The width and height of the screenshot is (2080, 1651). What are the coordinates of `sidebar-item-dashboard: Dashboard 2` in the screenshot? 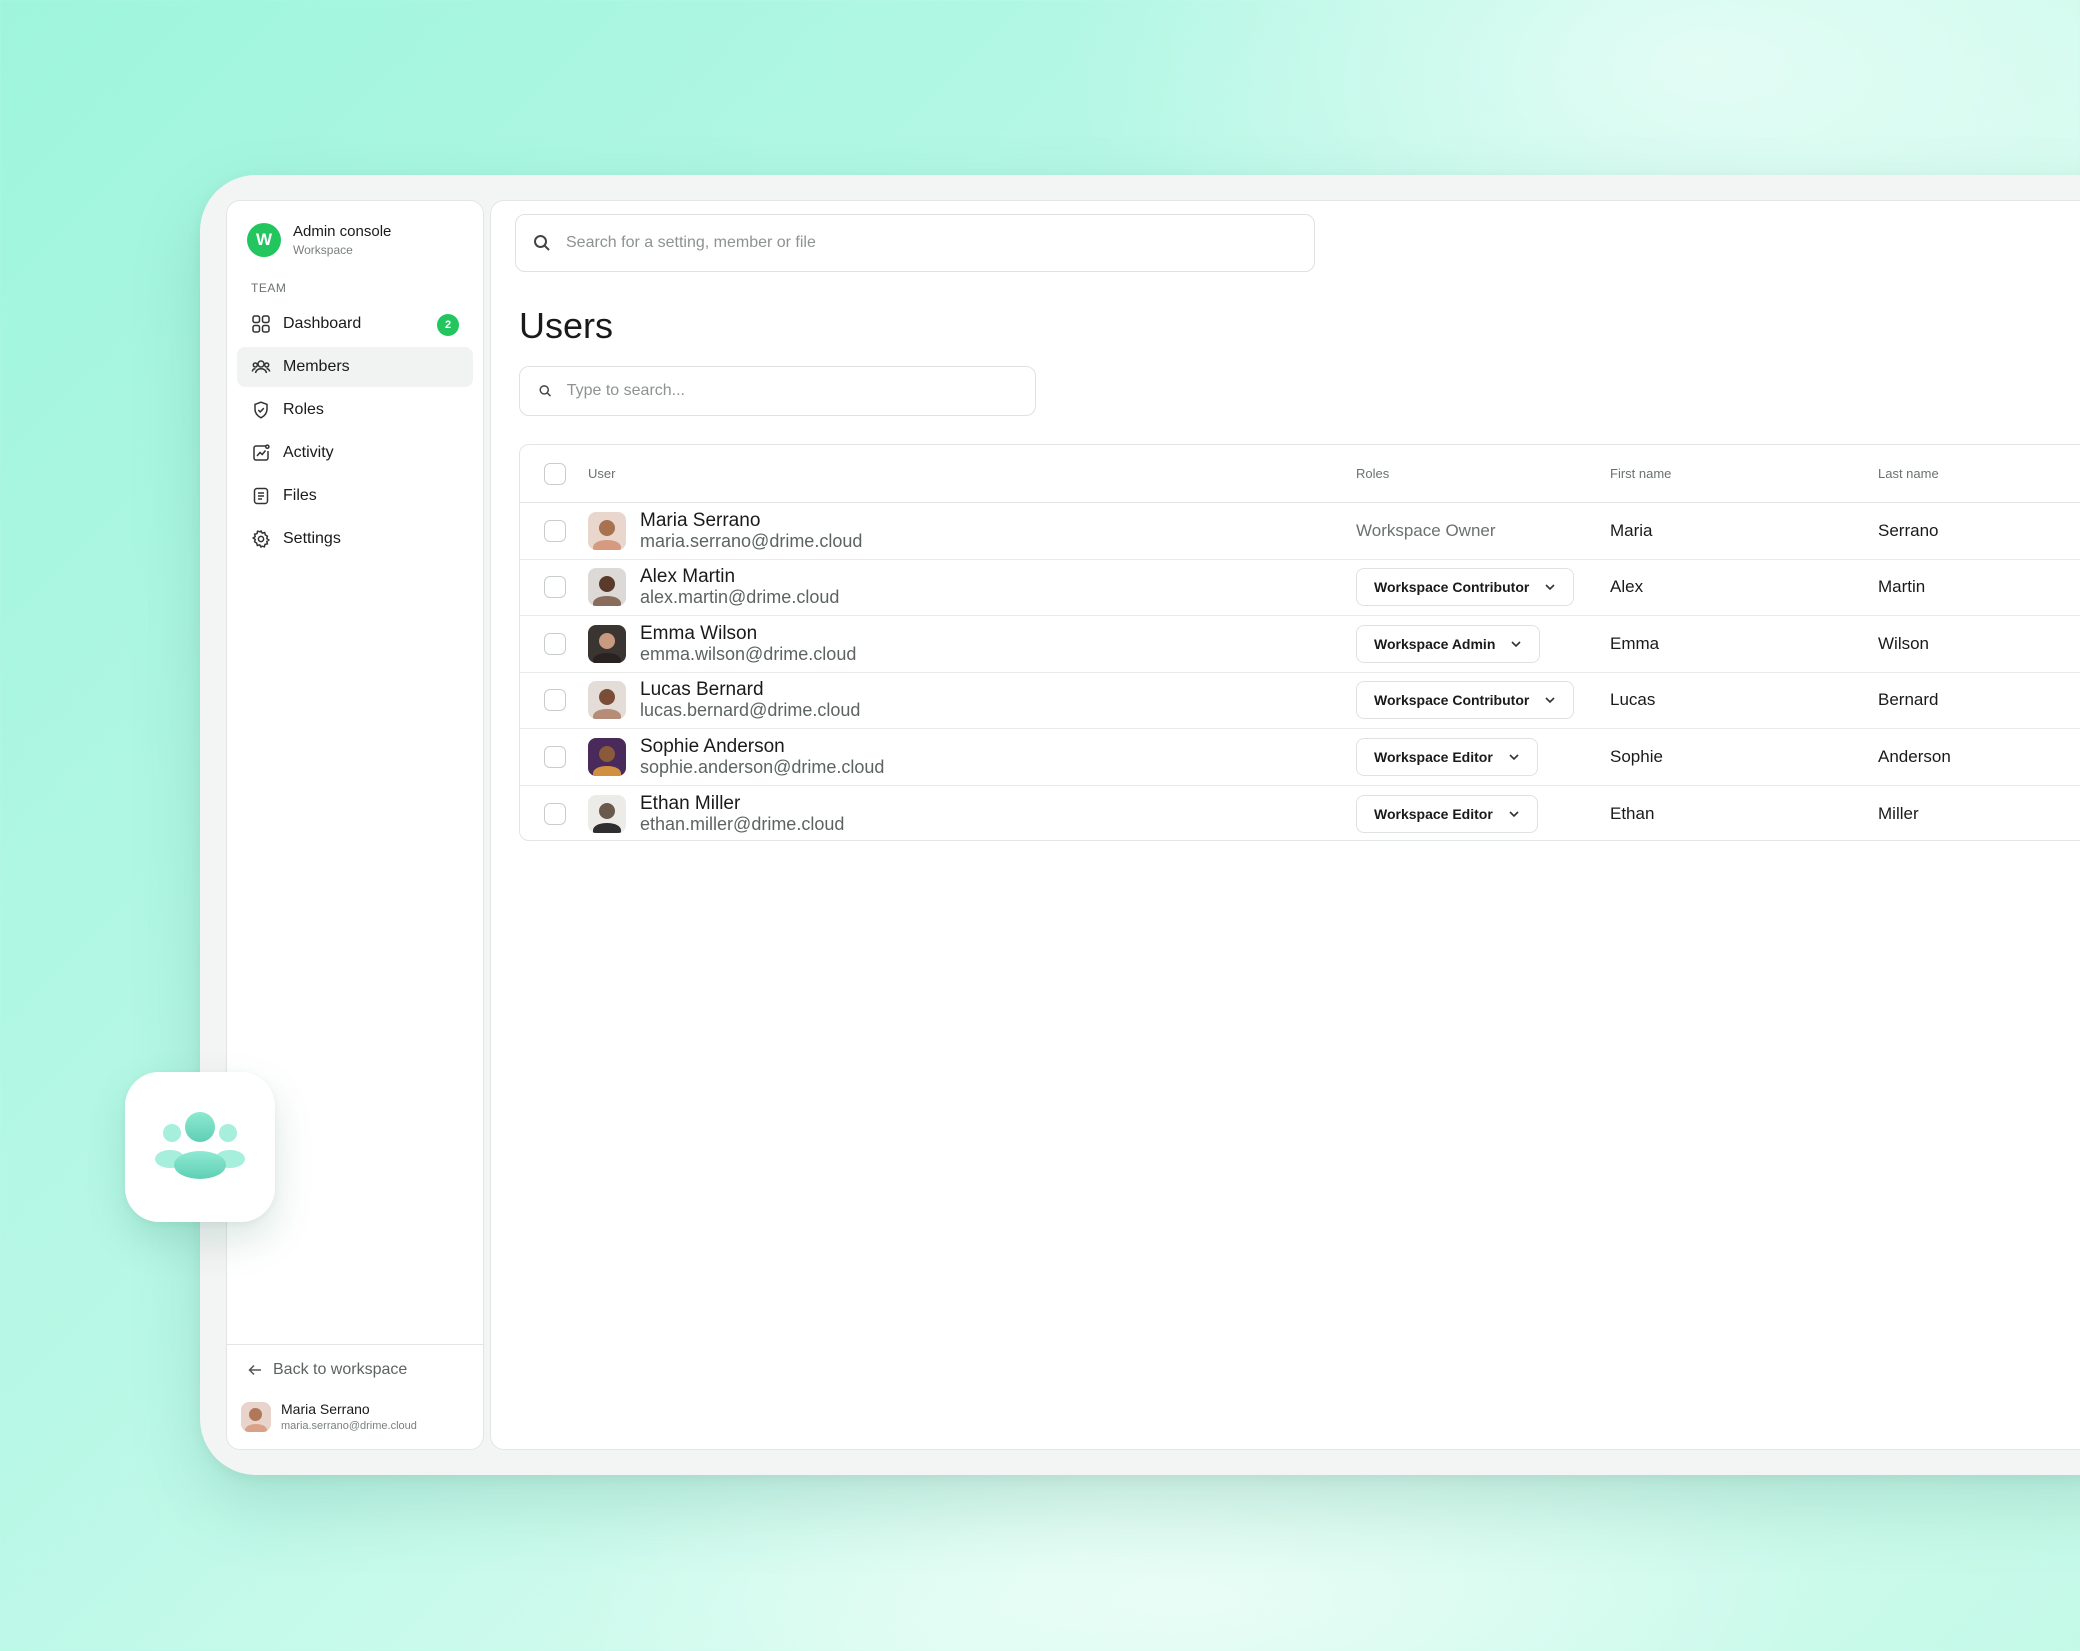 It's located at (355, 324).